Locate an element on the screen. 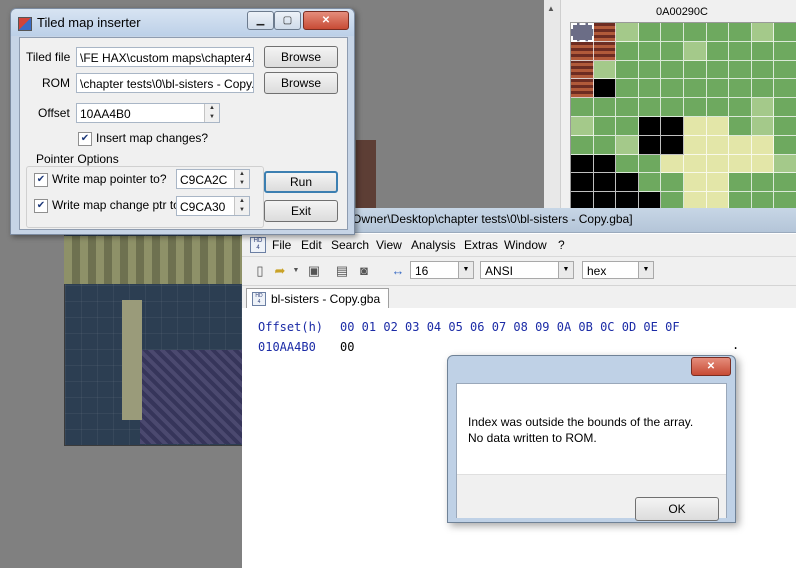  browse-tiled-button: Browse is located at coordinates (301, 57).